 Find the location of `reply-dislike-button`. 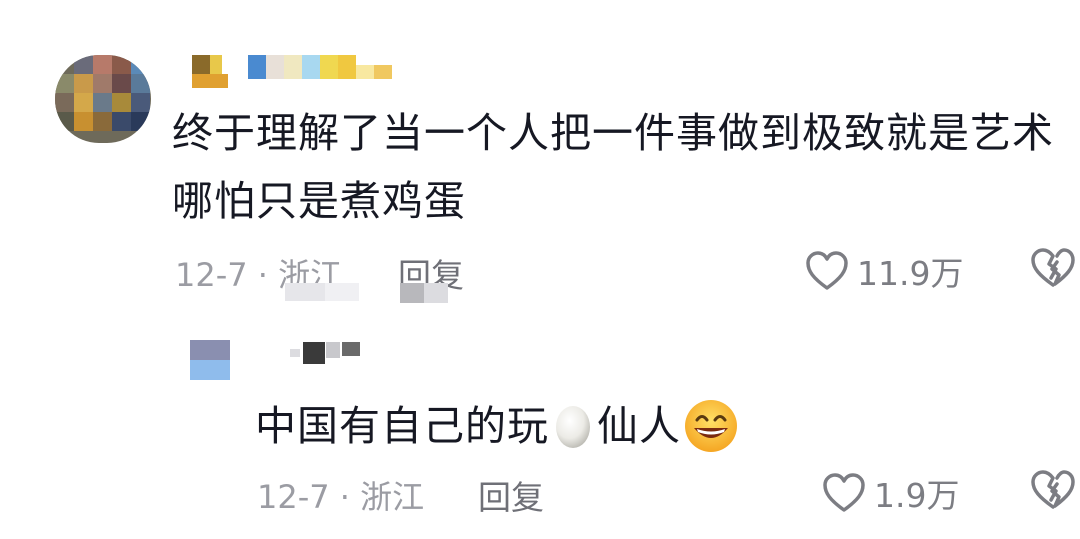

reply-dislike-button is located at coordinates (1053, 492).